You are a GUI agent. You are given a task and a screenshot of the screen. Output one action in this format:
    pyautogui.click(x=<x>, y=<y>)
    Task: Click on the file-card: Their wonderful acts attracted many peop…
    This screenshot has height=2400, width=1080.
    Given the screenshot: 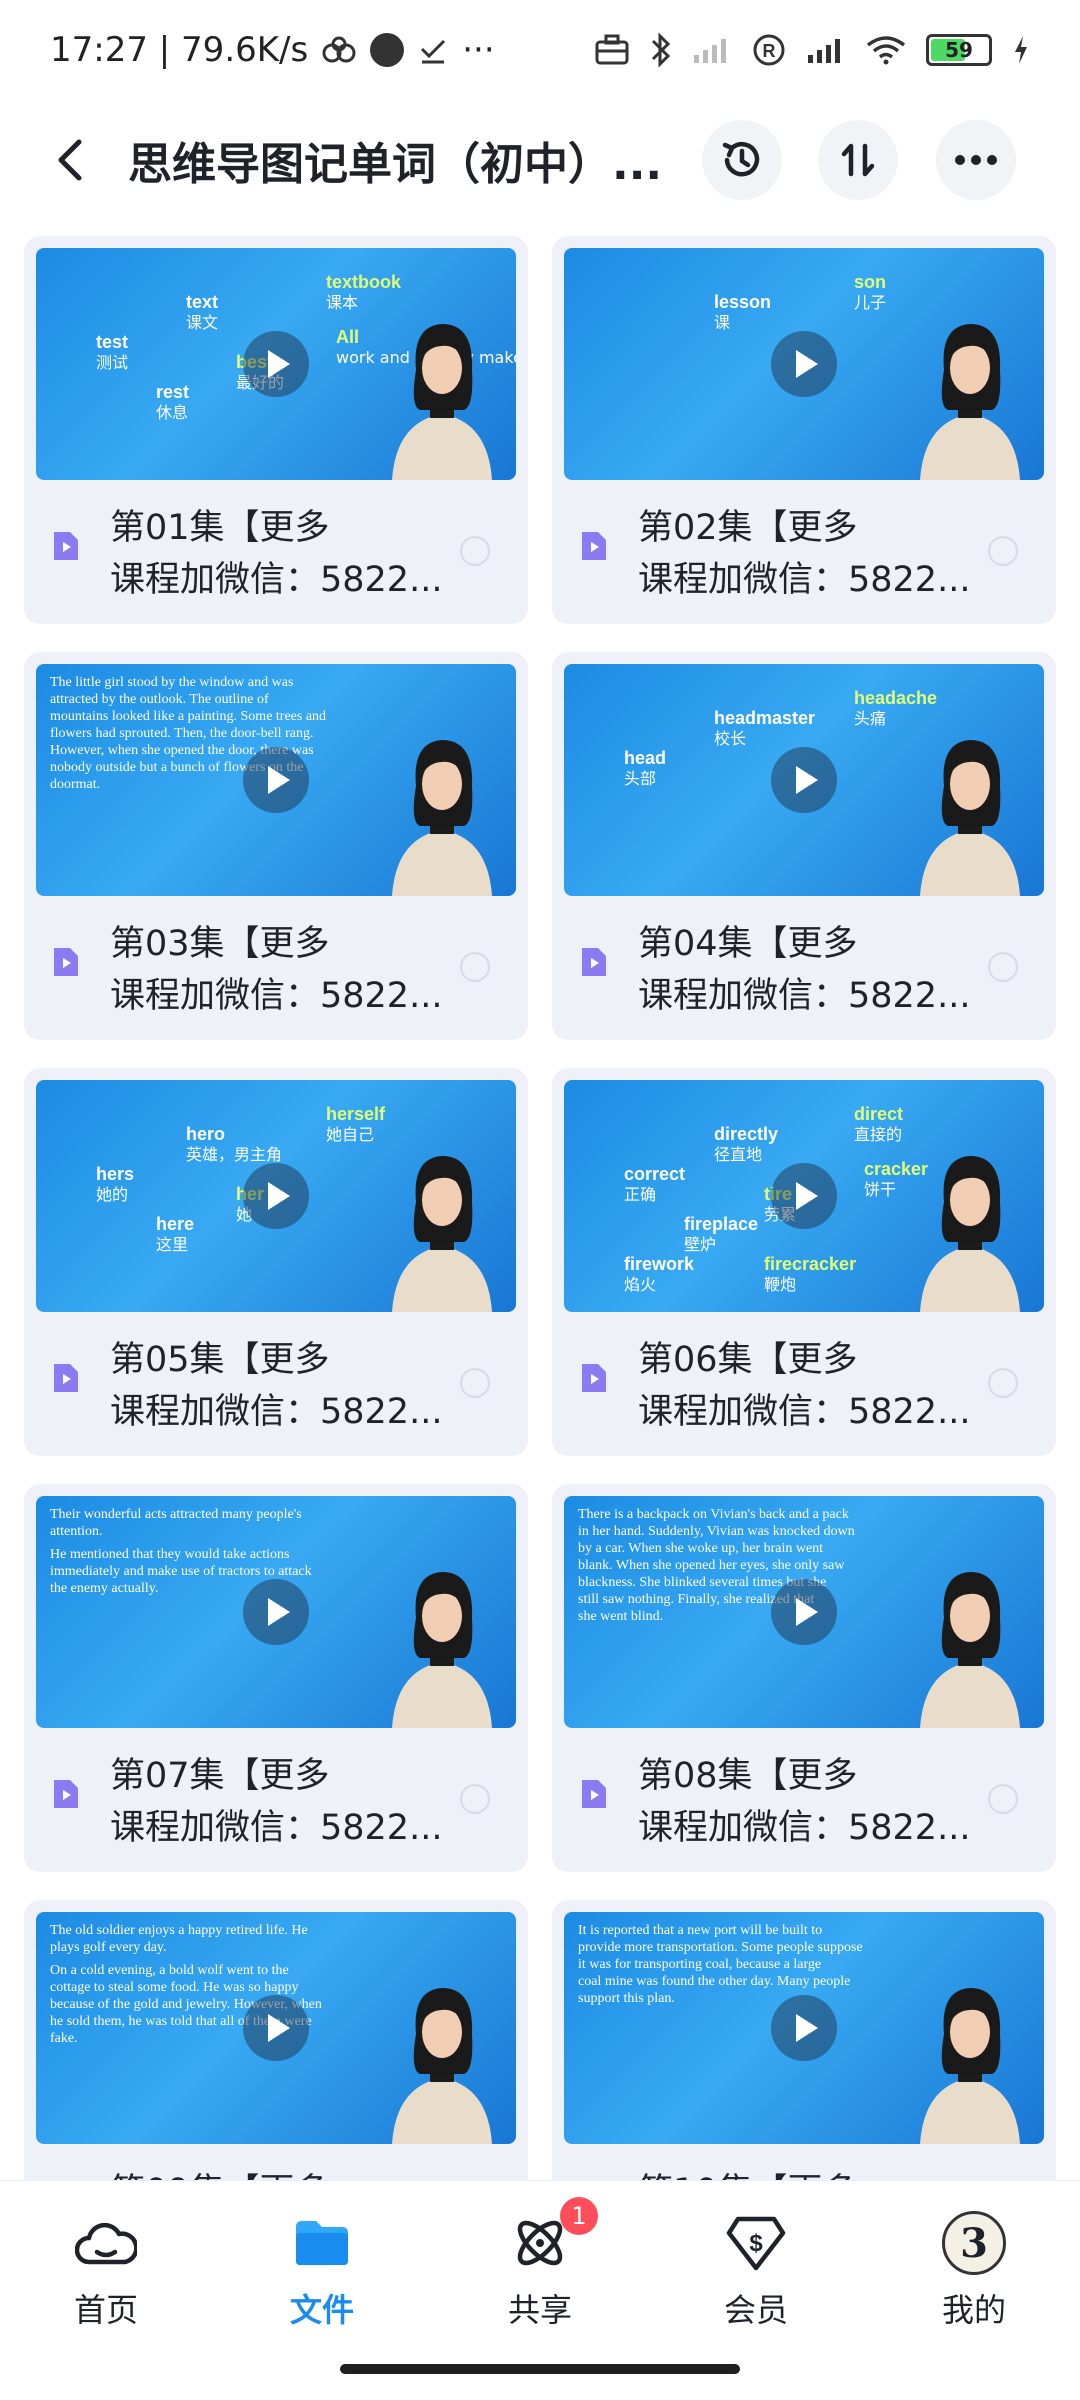 What is the action you would take?
    pyautogui.click(x=276, y=1678)
    